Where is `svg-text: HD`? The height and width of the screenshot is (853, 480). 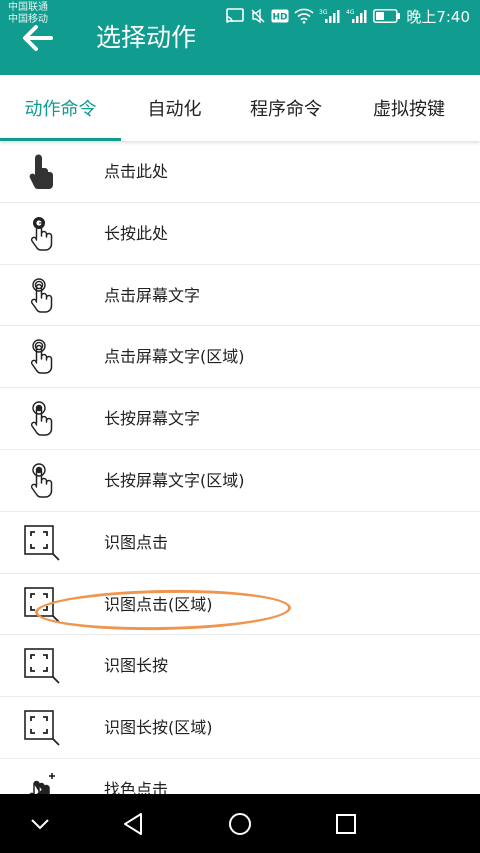
svg-text: HD is located at coordinates (280, 18).